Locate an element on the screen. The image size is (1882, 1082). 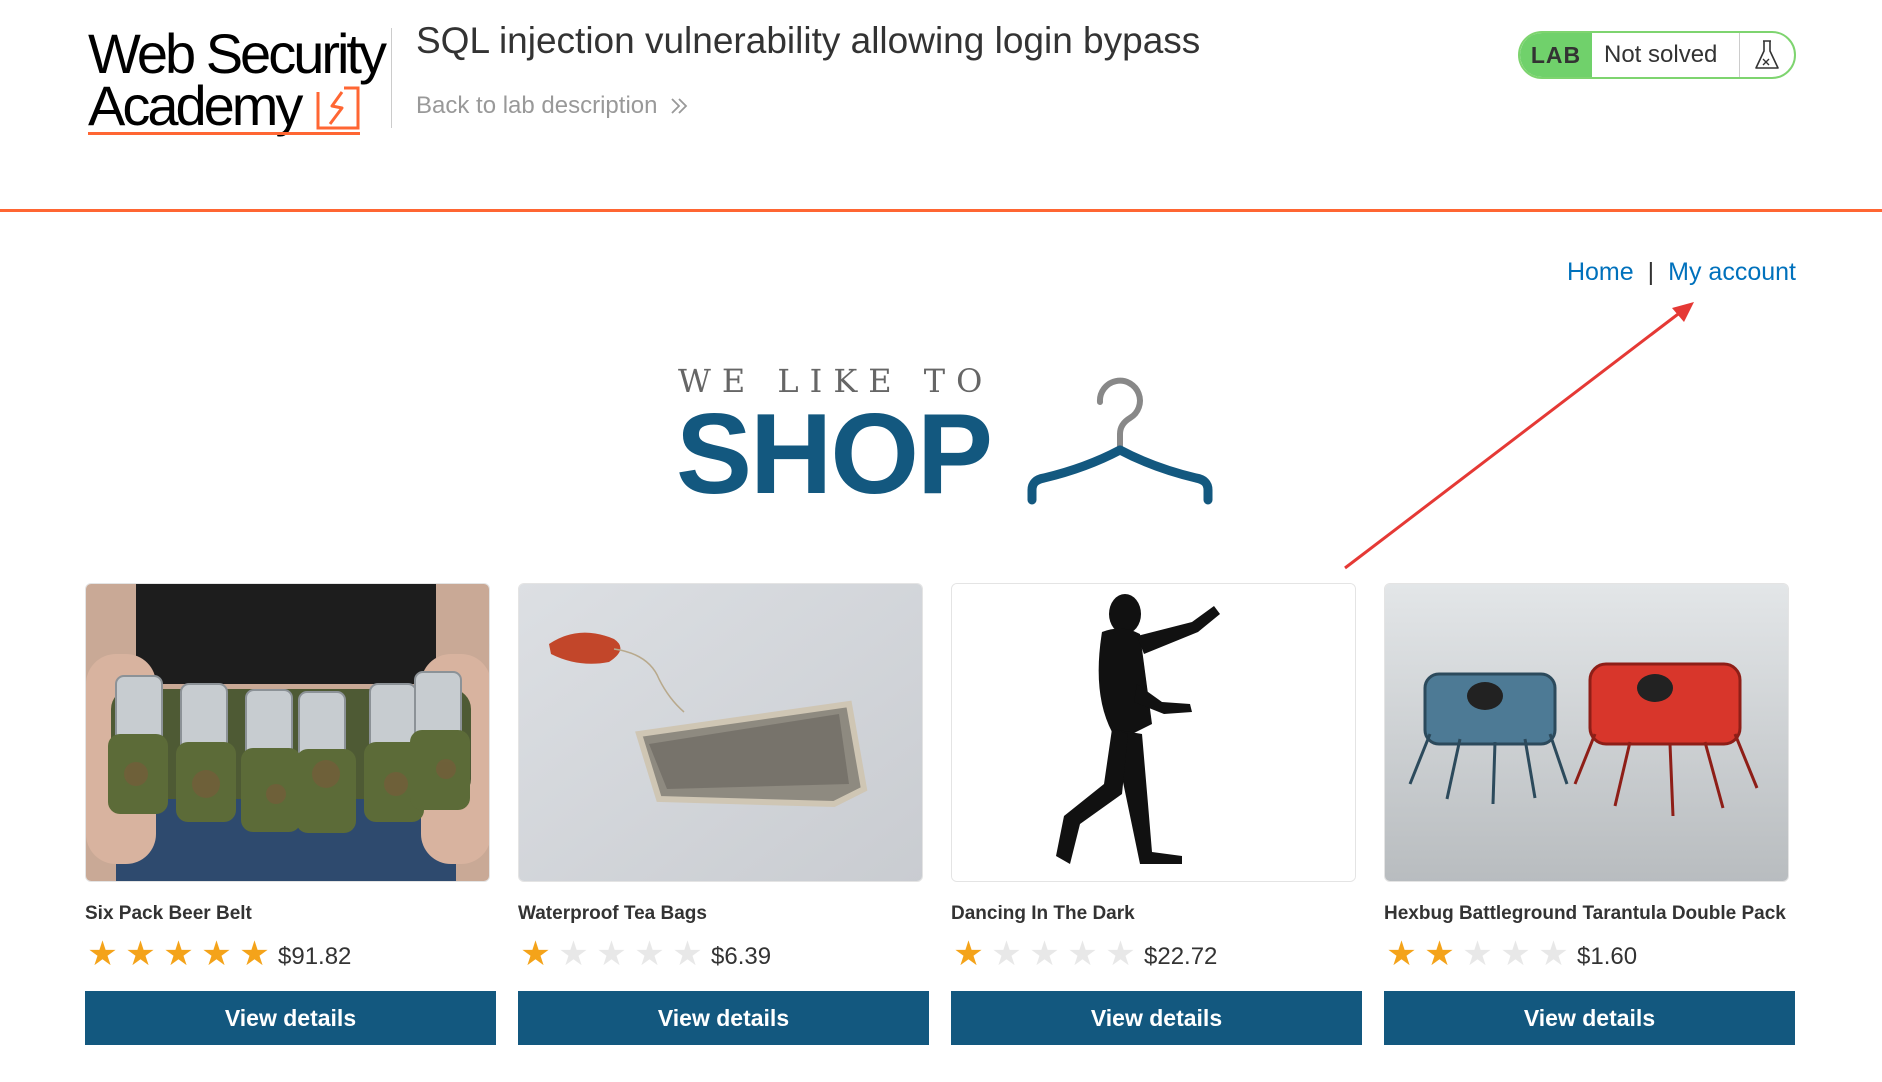
product-rating: ★ ★ ★ ★ ★ $91.82 is located at coordinates (218, 954).